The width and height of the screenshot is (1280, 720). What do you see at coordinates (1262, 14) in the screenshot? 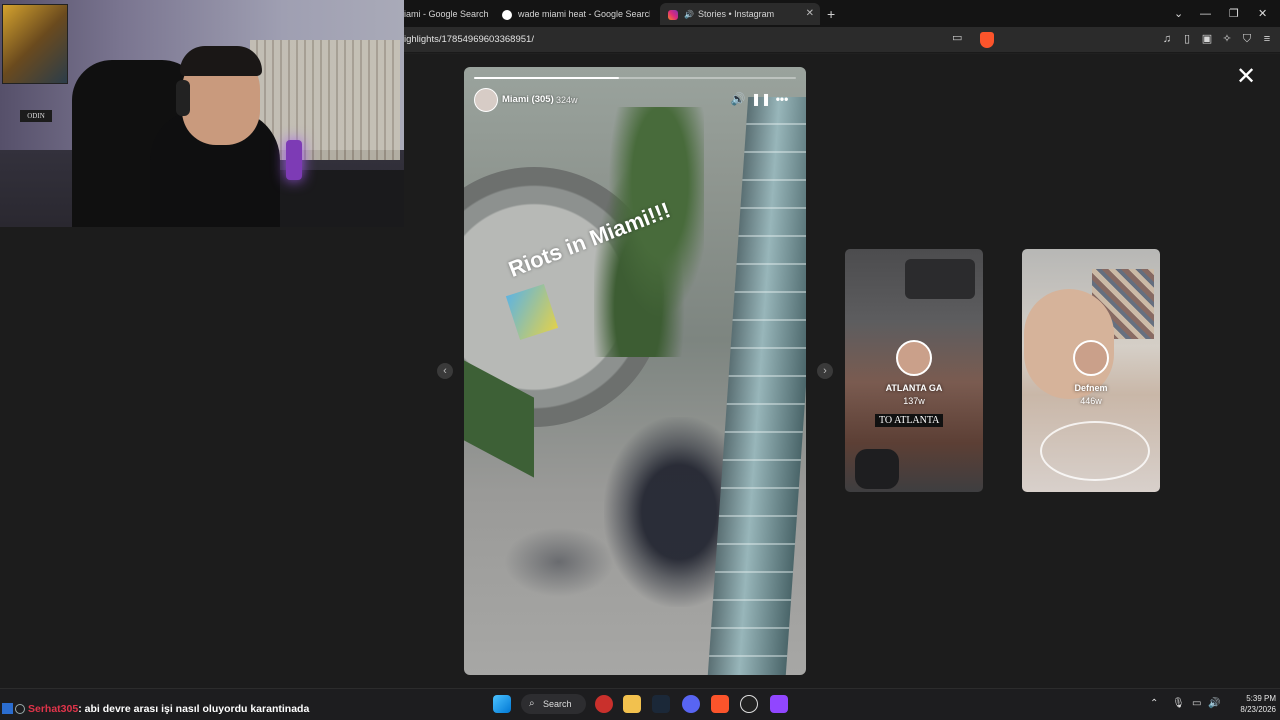
I see `close-window-button: ✕` at bounding box center [1262, 14].